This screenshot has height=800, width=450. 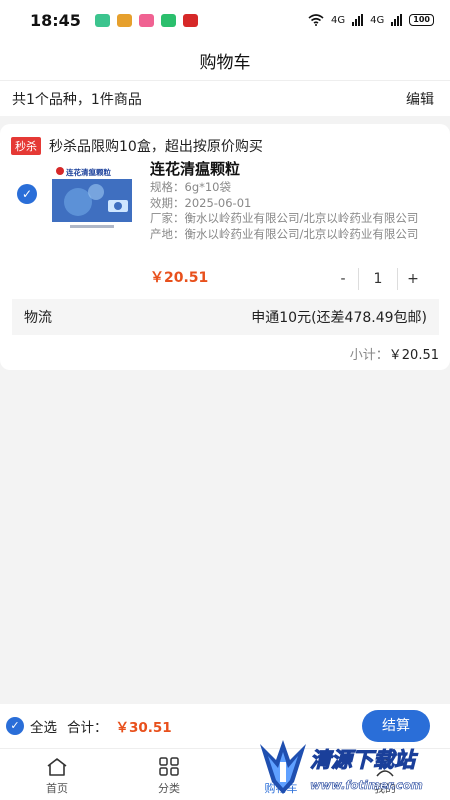 What do you see at coordinates (358, 20) in the screenshot?
I see `signal-icon` at bounding box center [358, 20].